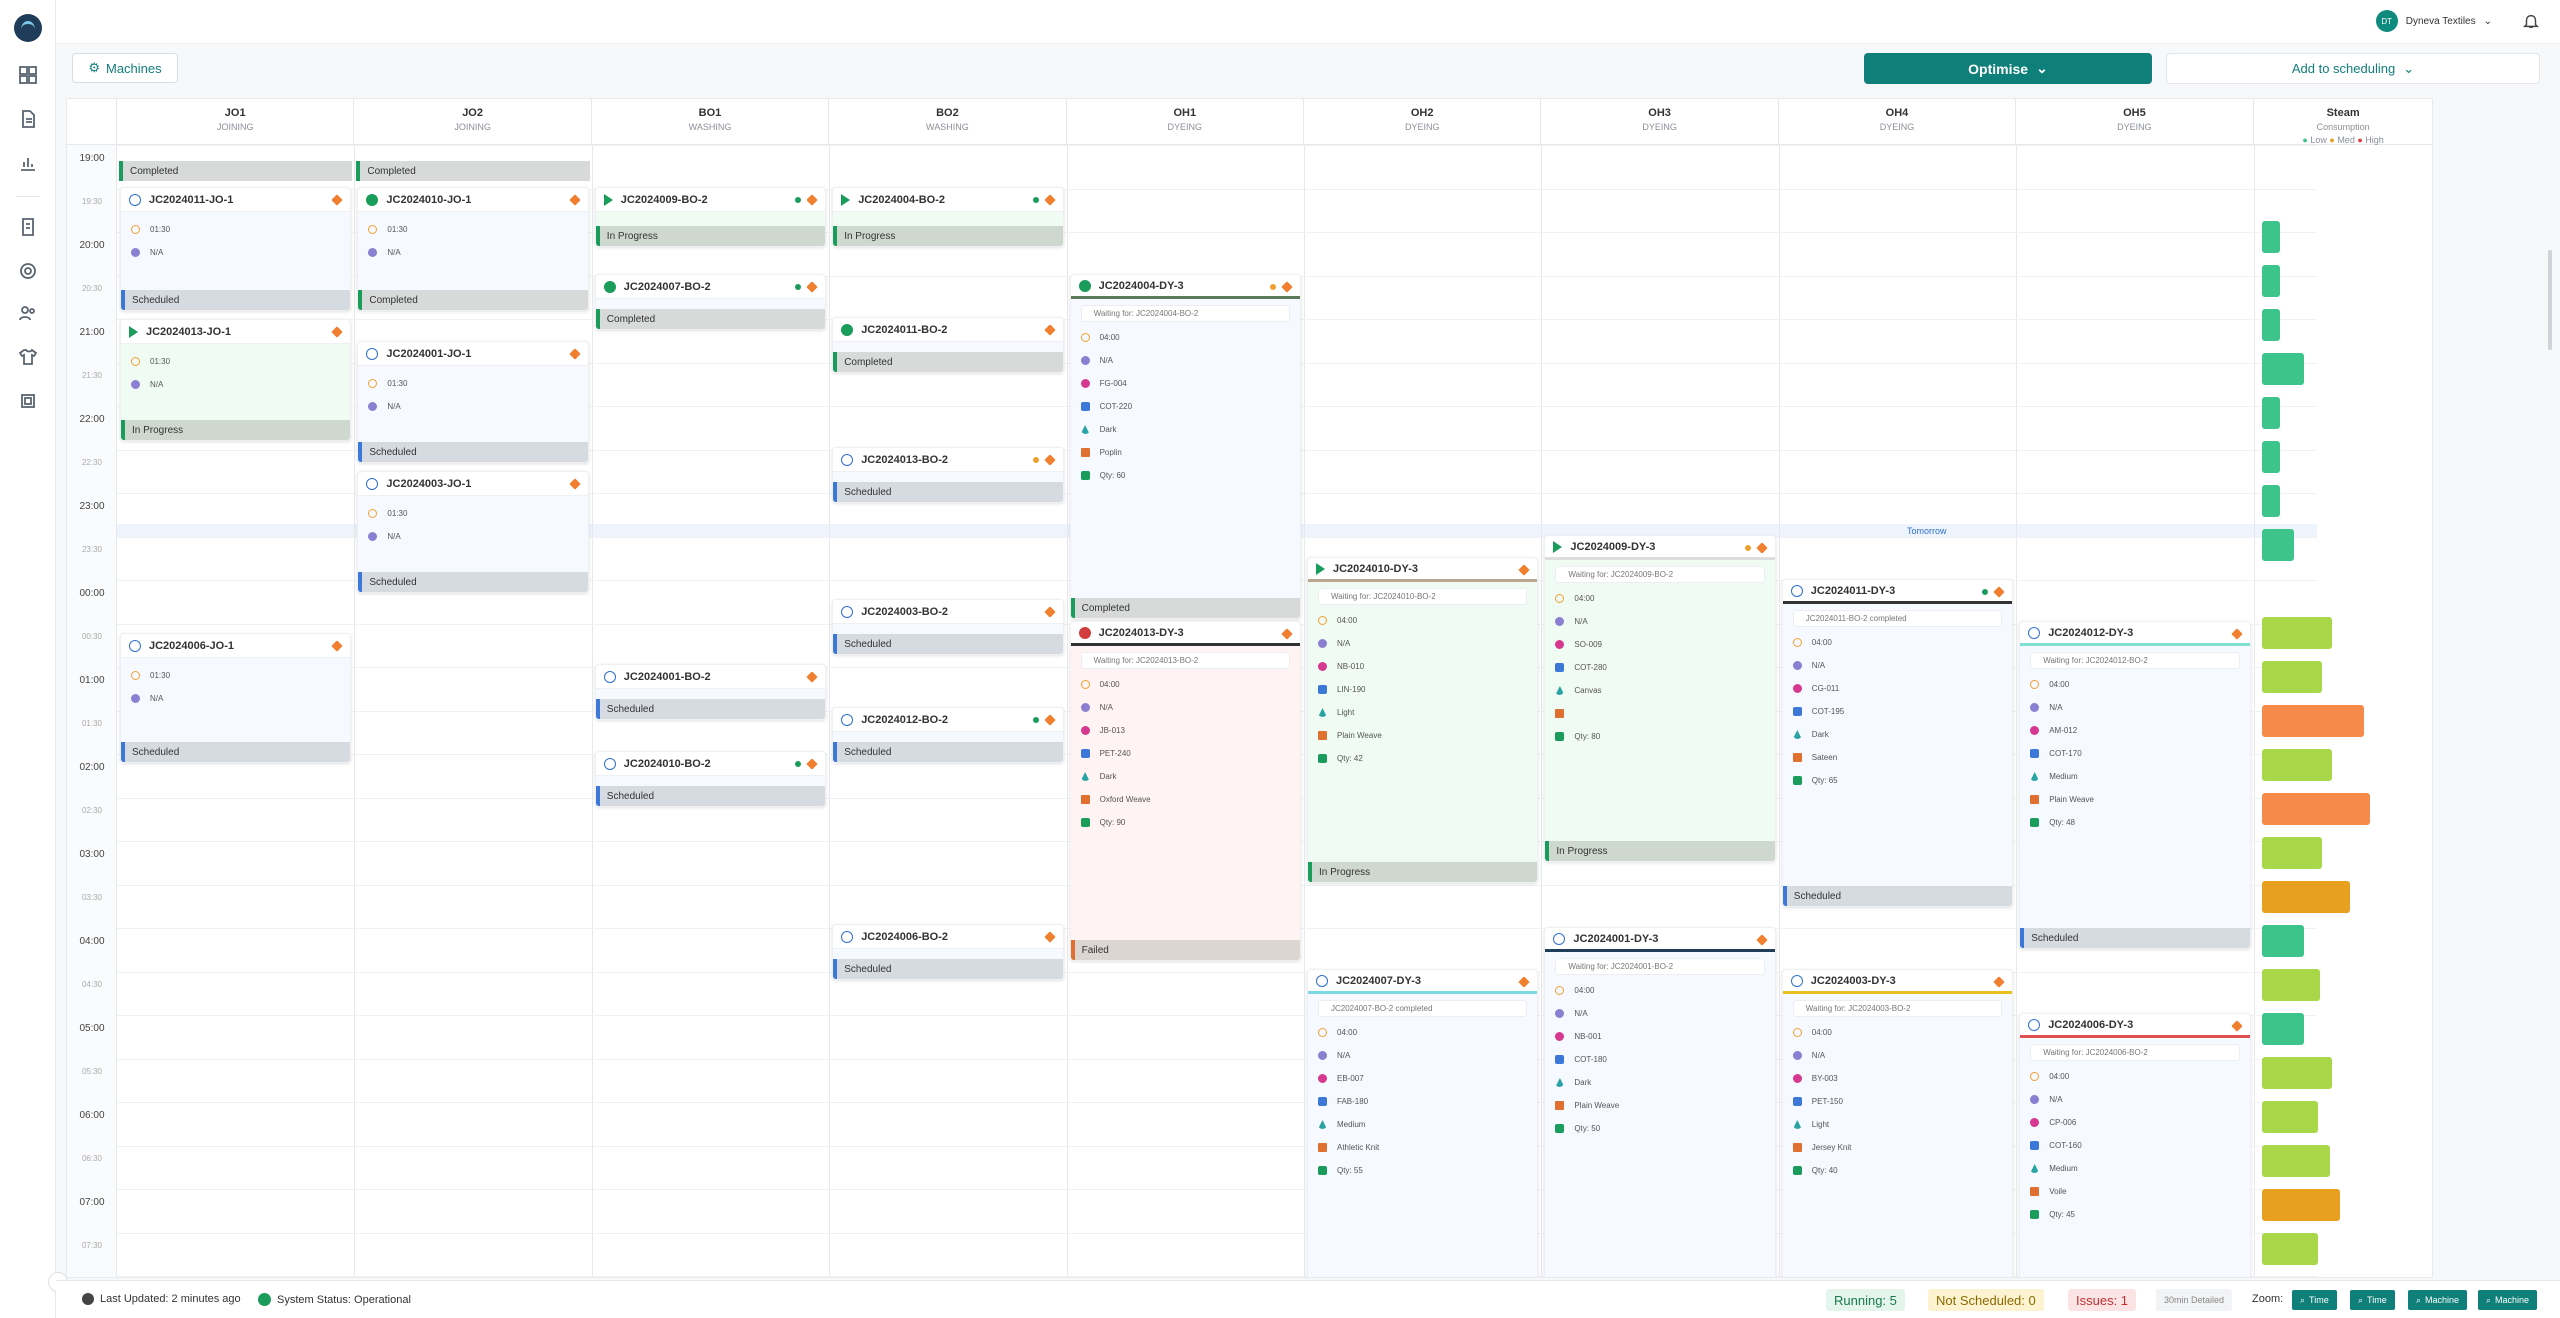 The width and height of the screenshot is (2560, 1318). I want to click on add-to-scheduling-button: Add to scheduling ⌄, so click(2353, 68).